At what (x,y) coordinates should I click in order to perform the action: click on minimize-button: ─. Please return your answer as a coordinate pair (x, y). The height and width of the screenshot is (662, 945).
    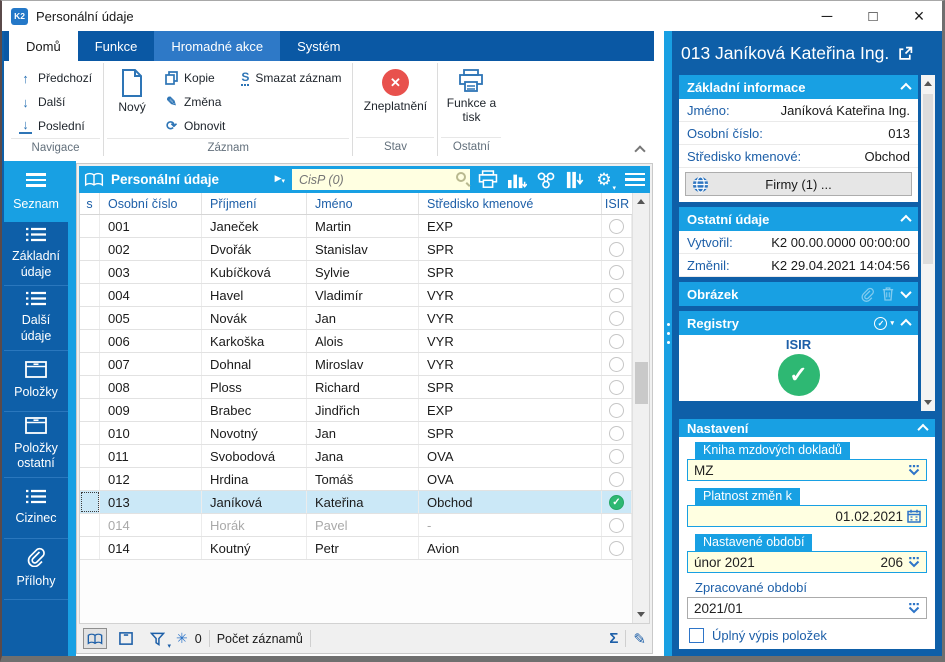
    Looking at the image, I should click on (827, 16).